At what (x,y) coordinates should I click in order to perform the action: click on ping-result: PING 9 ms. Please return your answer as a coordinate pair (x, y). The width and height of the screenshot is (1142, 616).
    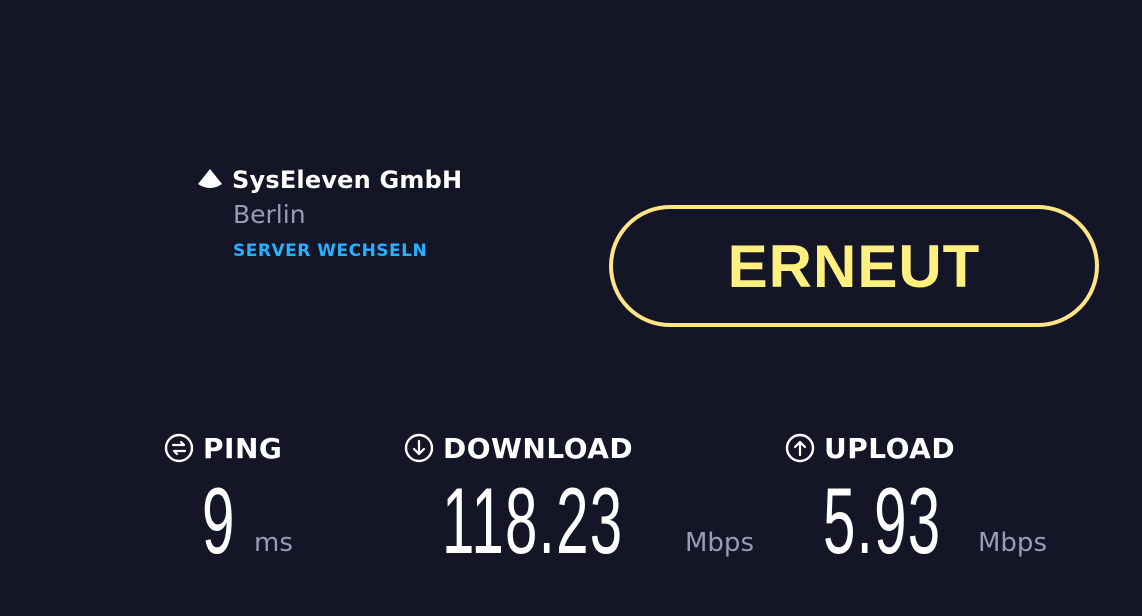
    Looking at the image, I should click on (228, 503).